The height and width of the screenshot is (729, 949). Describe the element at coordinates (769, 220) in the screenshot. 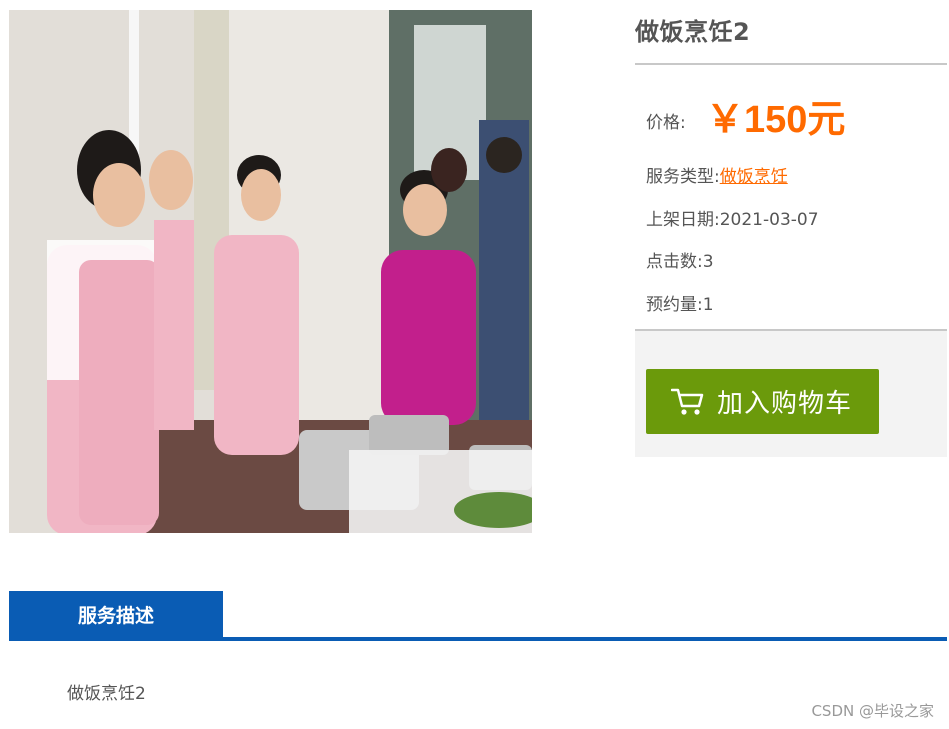

I see `listing-date-value: 2021-03-07` at that location.